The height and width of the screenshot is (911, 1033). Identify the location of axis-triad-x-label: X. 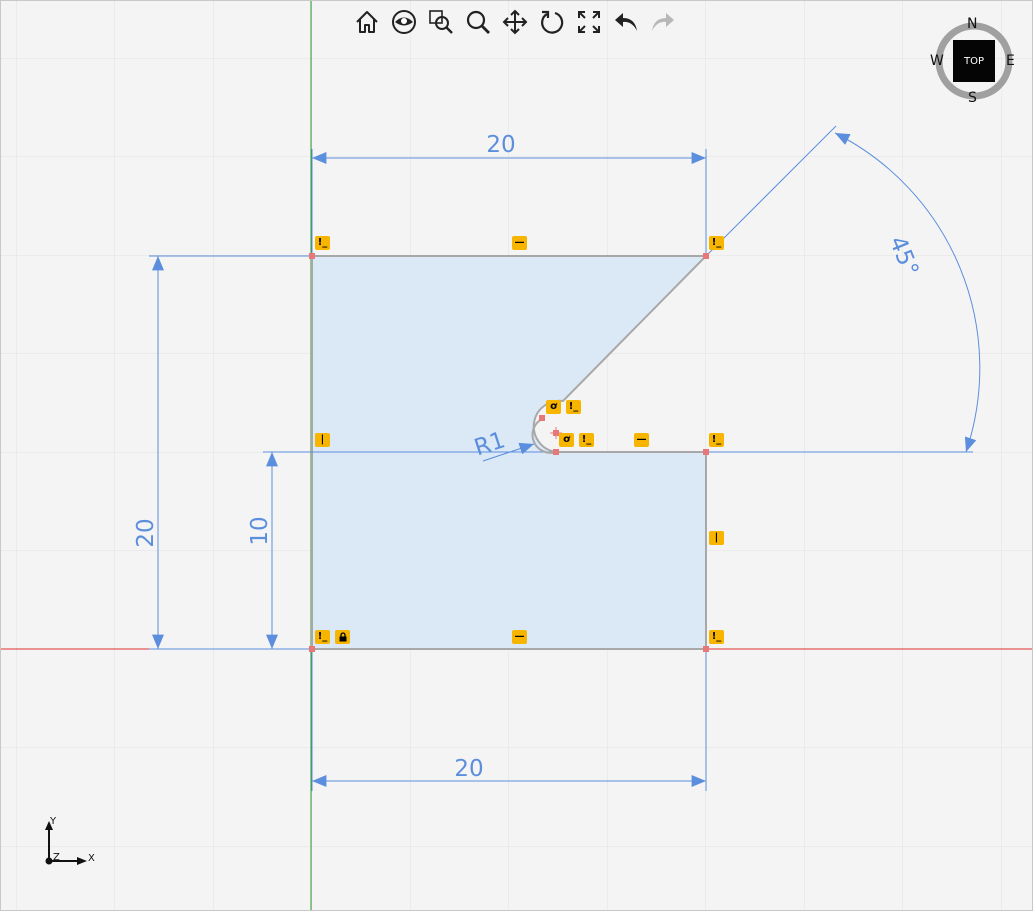
(91, 858).